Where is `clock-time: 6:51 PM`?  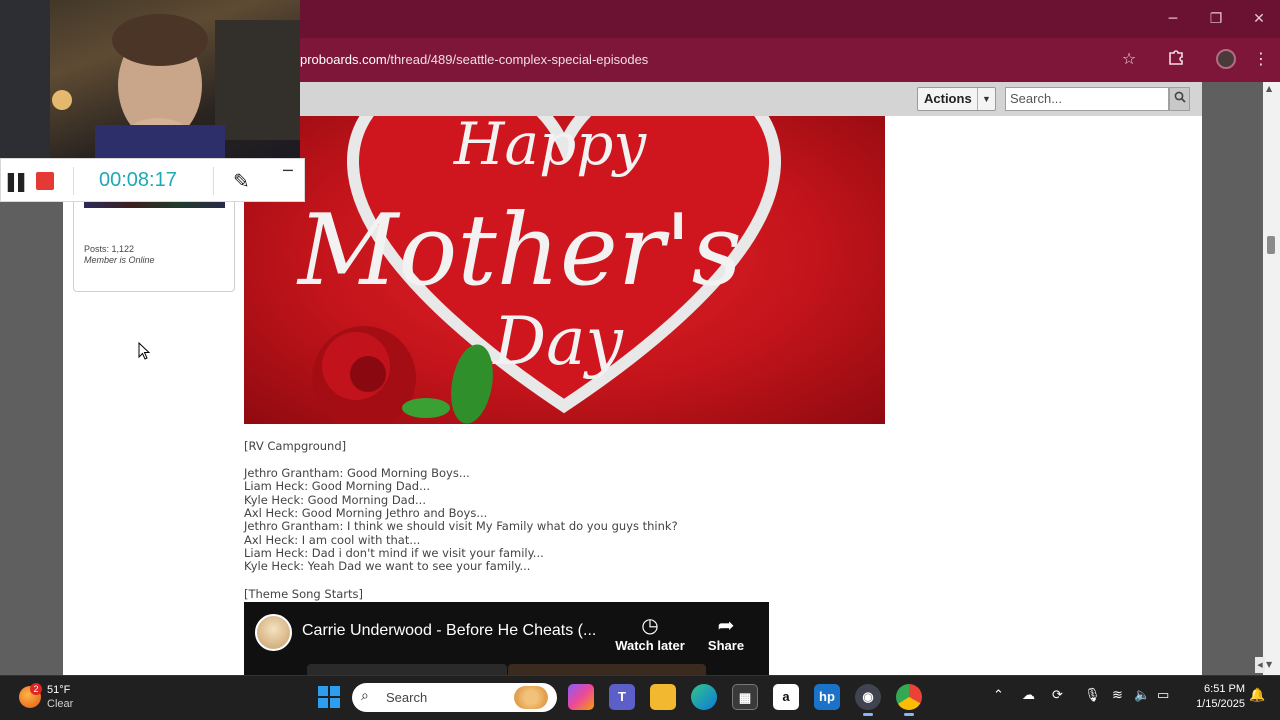 clock-time: 6:51 PM is located at coordinates (1224, 689).